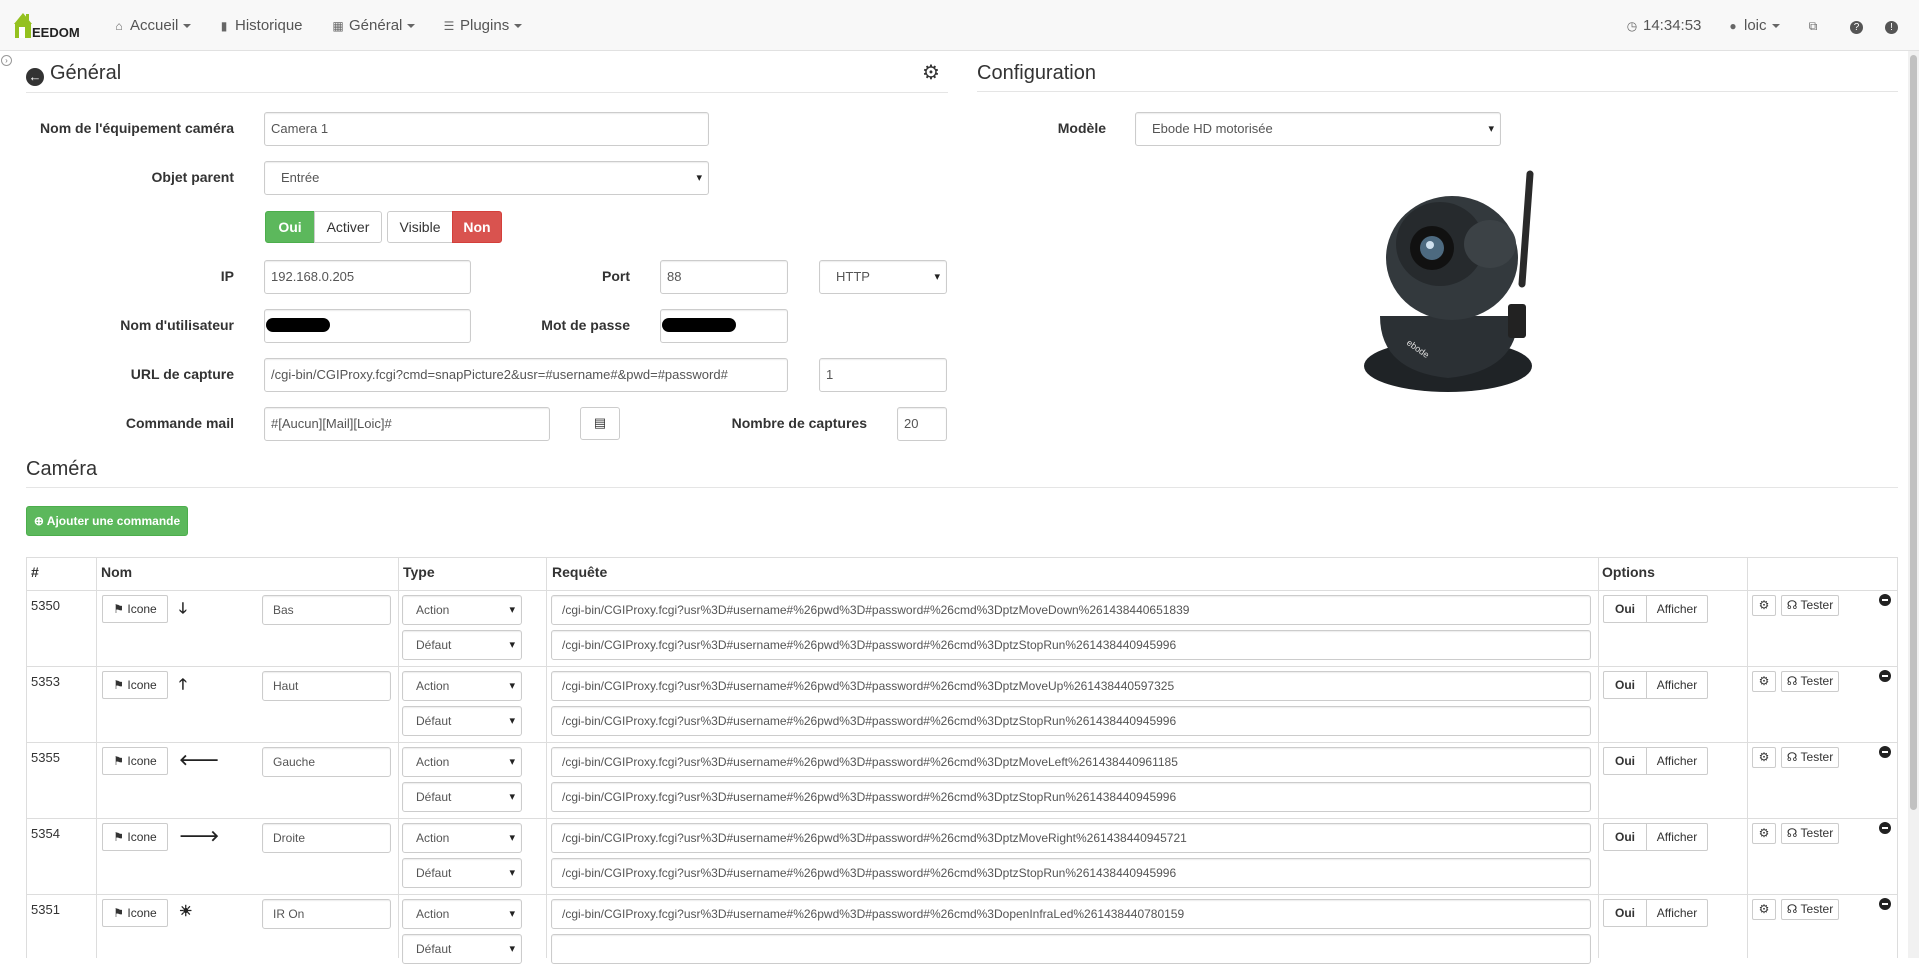 This screenshot has height=970, width=1919. I want to click on enable-oui-button: Oui, so click(290, 227).